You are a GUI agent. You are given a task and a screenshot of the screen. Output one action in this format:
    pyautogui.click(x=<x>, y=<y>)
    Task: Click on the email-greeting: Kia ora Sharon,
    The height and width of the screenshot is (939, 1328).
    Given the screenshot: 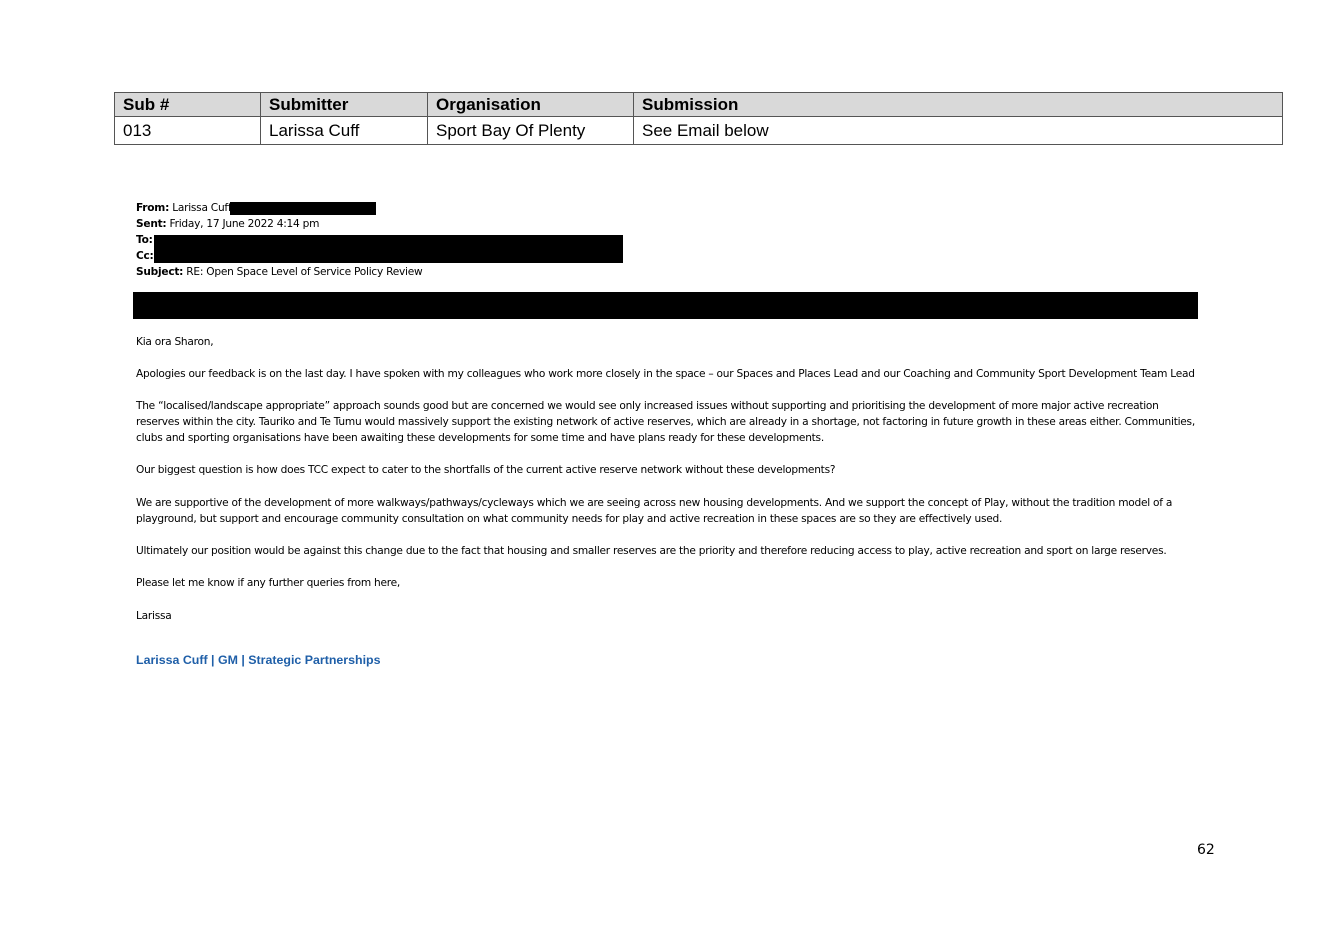 What is the action you would take?
    pyautogui.click(x=175, y=342)
    